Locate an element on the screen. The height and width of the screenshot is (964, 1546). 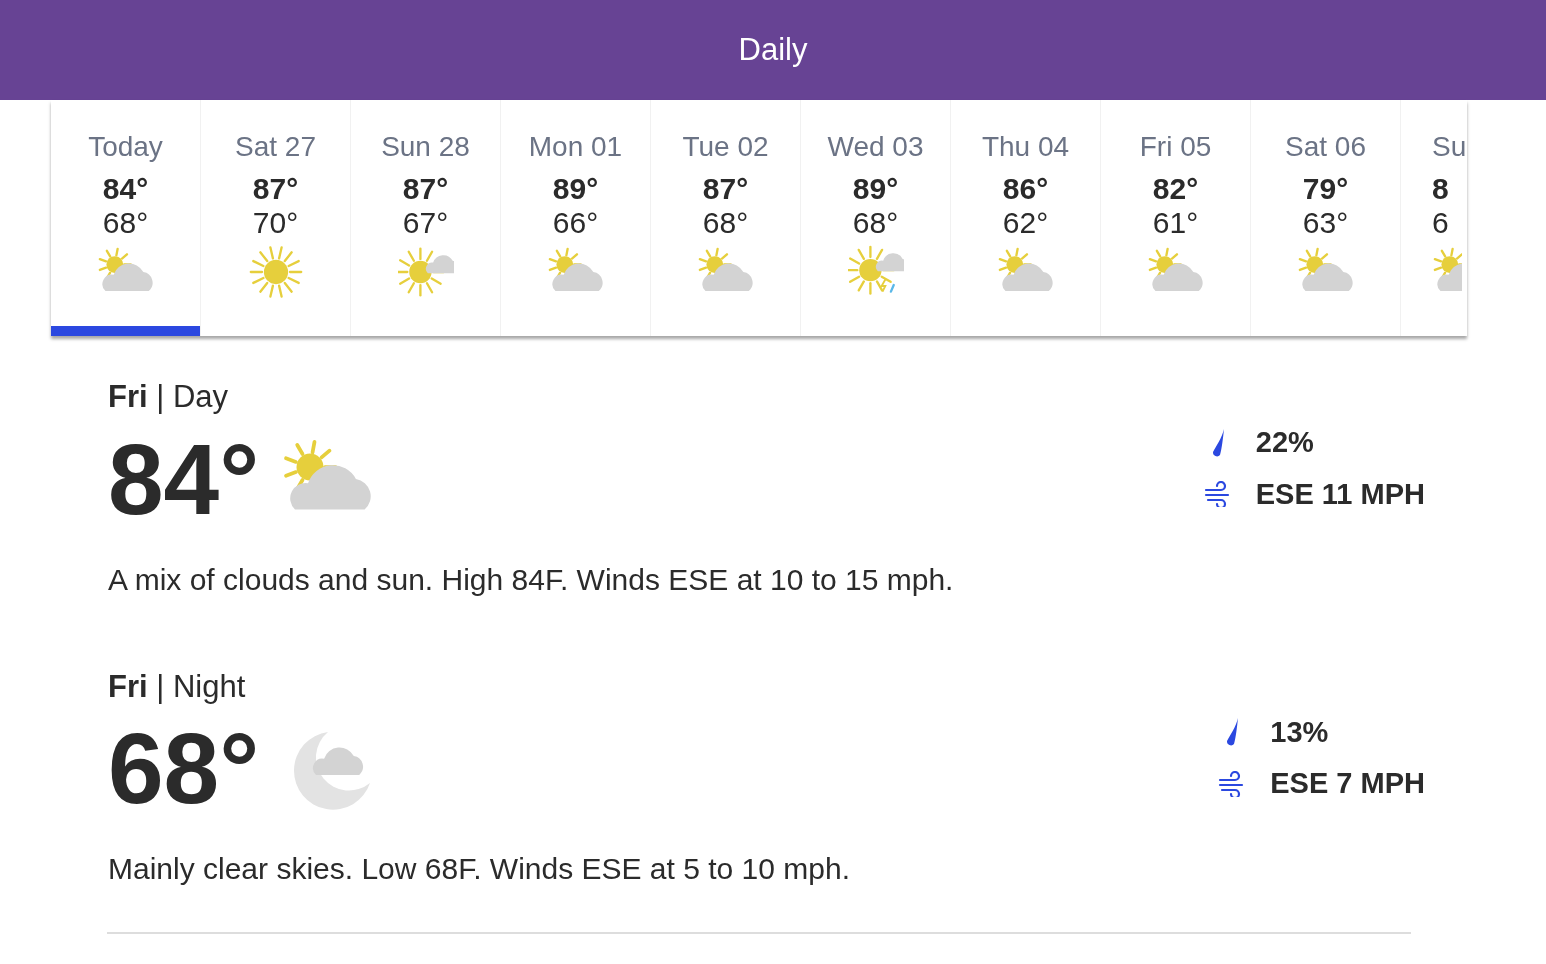
temperature: 68° is located at coordinates (184, 768).